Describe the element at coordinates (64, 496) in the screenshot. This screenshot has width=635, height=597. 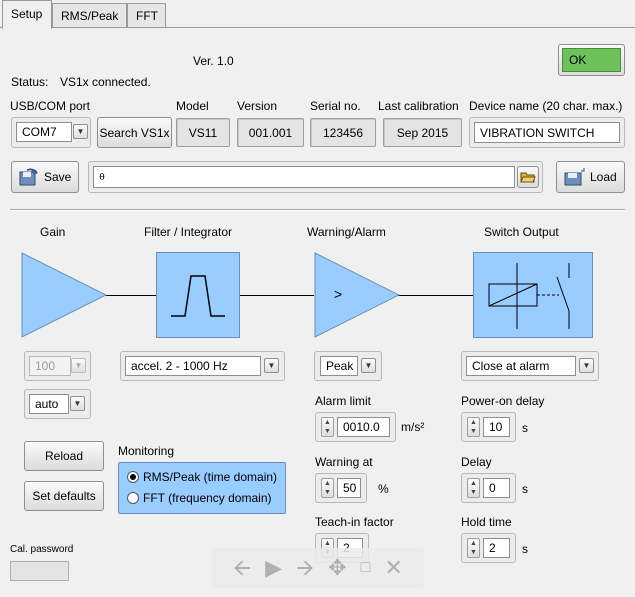
I see `set-defaults-button: Set defaults` at that location.